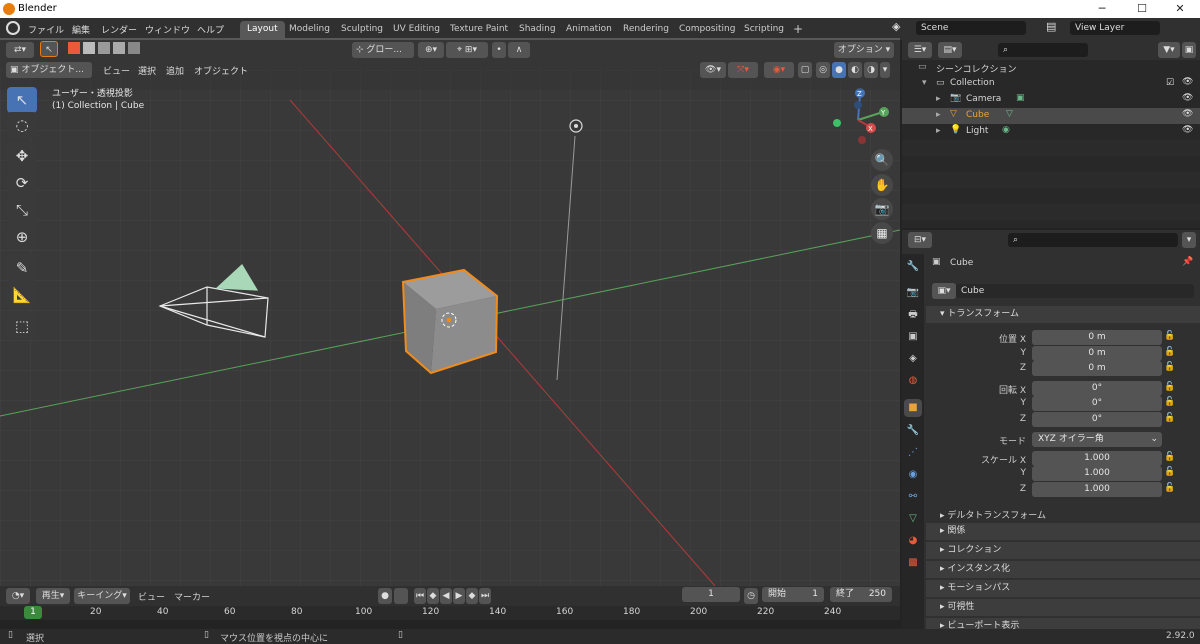  What do you see at coordinates (446, 596) in the screenshot?
I see `play-reverse-icon: ◀` at bounding box center [446, 596].